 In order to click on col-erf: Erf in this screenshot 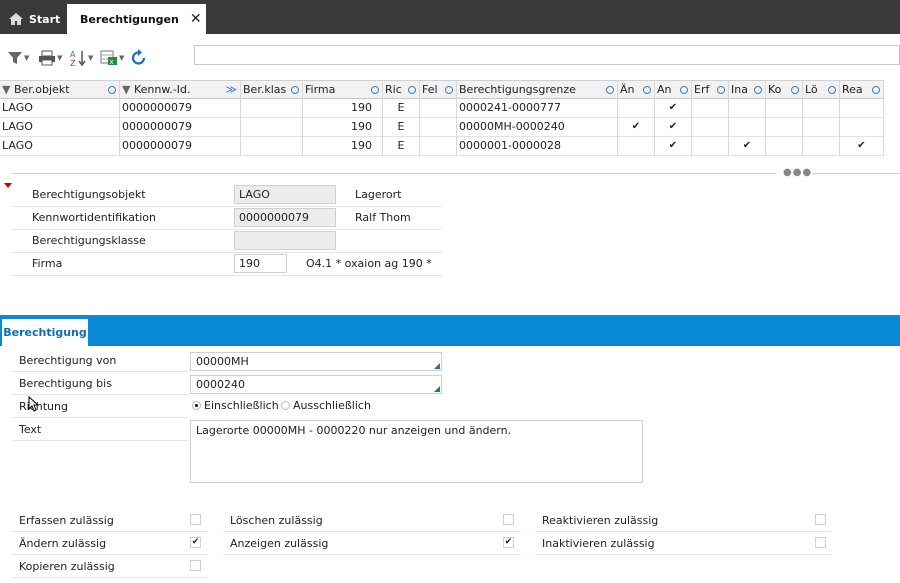, I will do `click(710, 90)`.